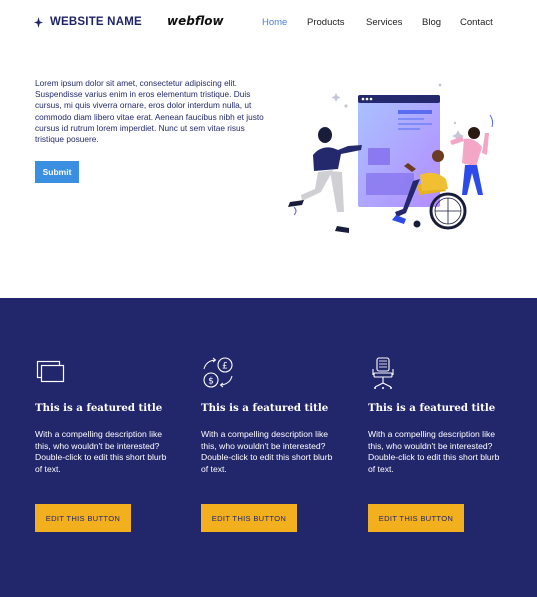 The width and height of the screenshot is (537, 597). I want to click on webflow-logo: webflow, so click(195, 21).